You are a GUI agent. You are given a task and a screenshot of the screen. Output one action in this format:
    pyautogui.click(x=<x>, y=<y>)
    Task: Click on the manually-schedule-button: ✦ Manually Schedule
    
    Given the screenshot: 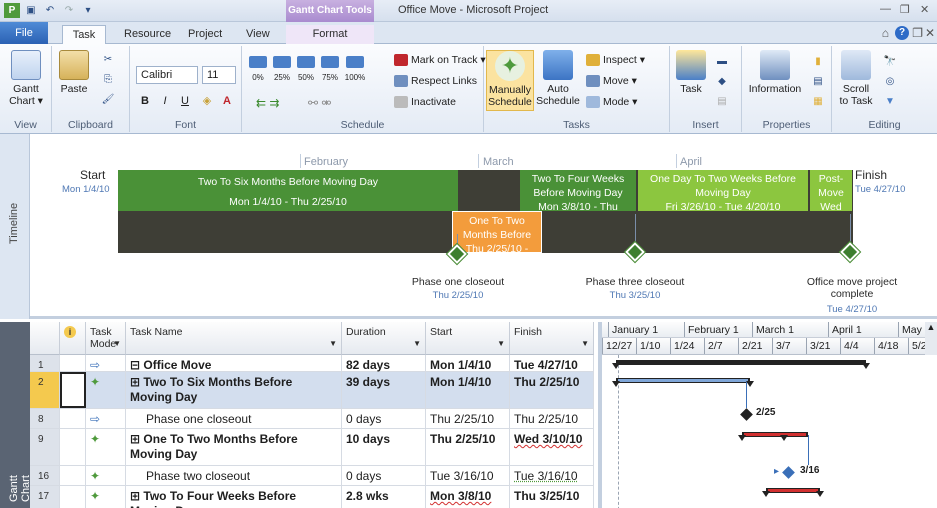 What is the action you would take?
    pyautogui.click(x=510, y=80)
    